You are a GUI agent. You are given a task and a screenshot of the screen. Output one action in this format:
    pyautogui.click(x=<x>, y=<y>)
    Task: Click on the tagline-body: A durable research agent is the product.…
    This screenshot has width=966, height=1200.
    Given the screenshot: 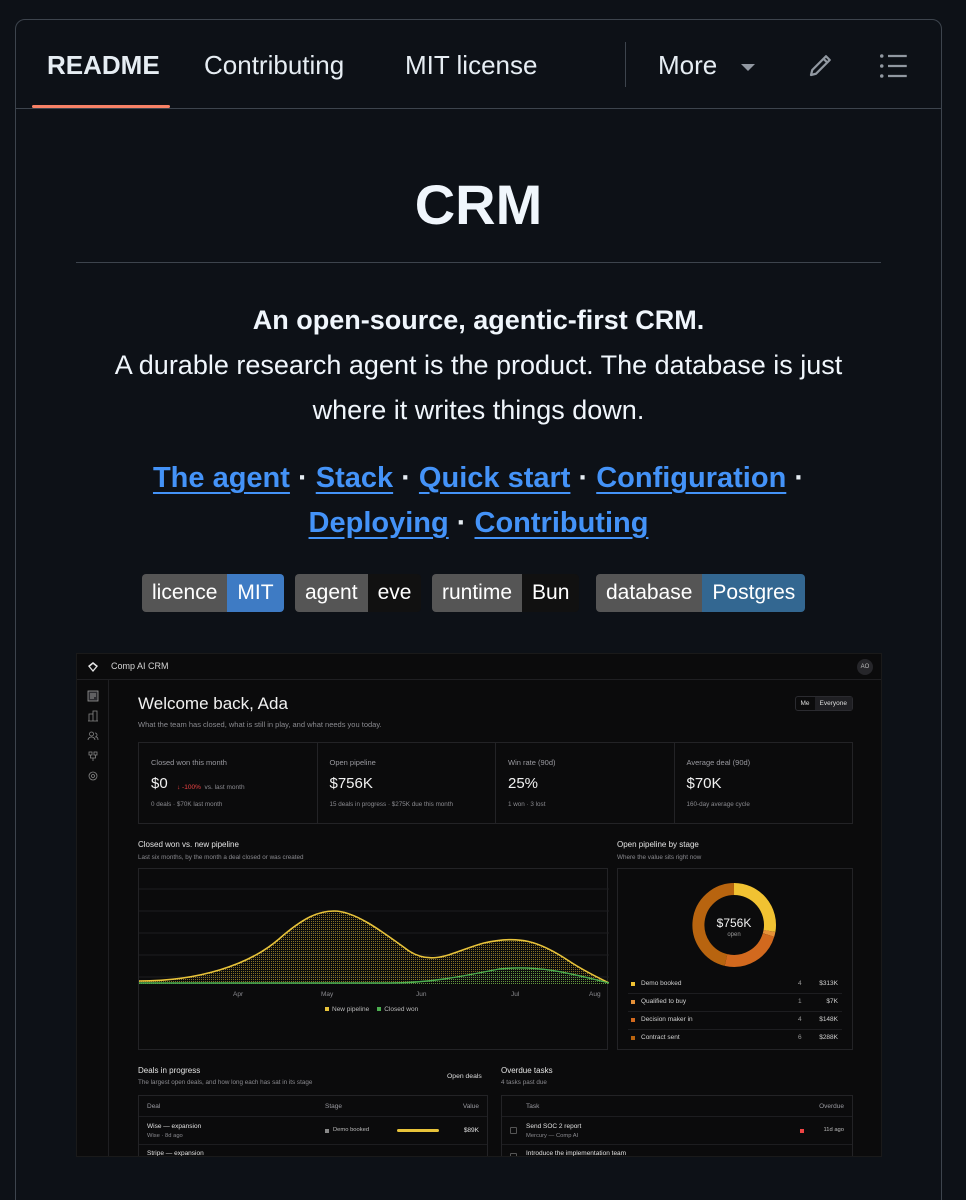 What is the action you would take?
    pyautogui.click(x=478, y=387)
    